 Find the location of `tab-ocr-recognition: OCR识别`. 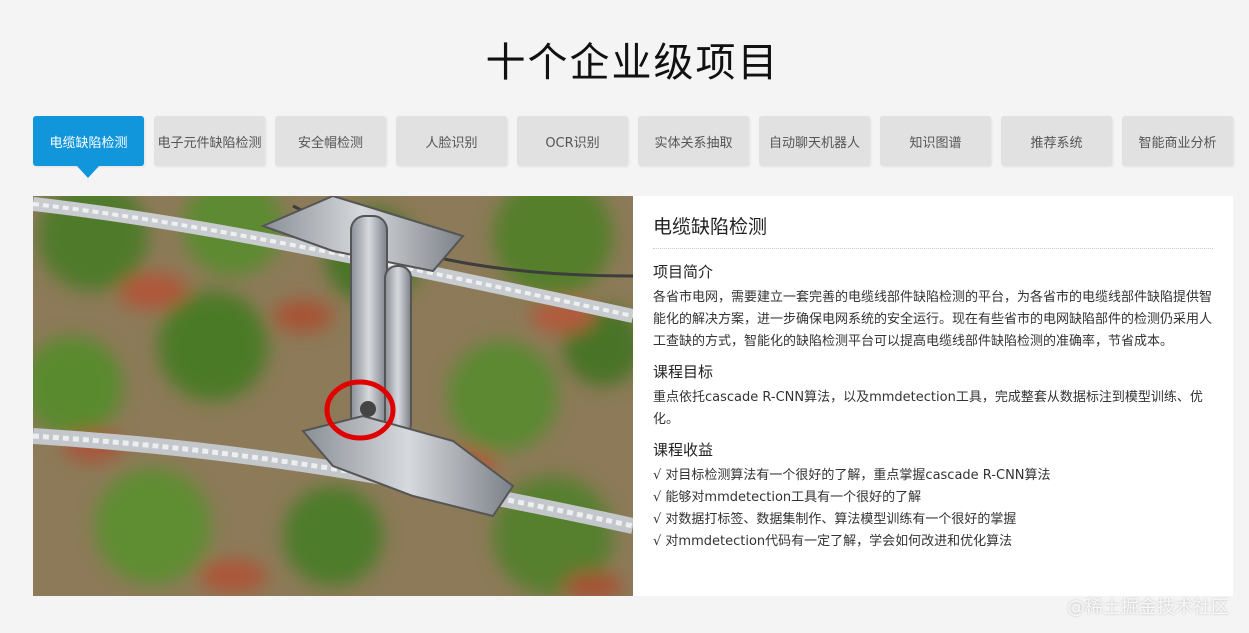

tab-ocr-recognition: OCR识别 is located at coordinates (572, 141).